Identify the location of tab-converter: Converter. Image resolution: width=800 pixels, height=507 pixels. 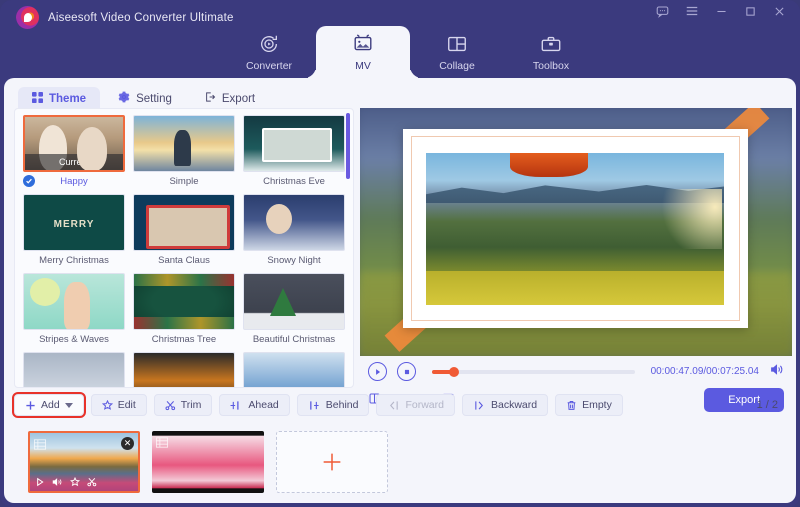
(269, 52).